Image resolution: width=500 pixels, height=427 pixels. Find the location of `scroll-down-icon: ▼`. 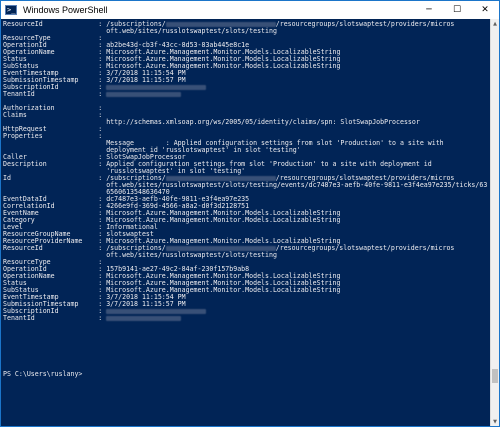

scroll-down-icon: ▼ is located at coordinates (495, 421).